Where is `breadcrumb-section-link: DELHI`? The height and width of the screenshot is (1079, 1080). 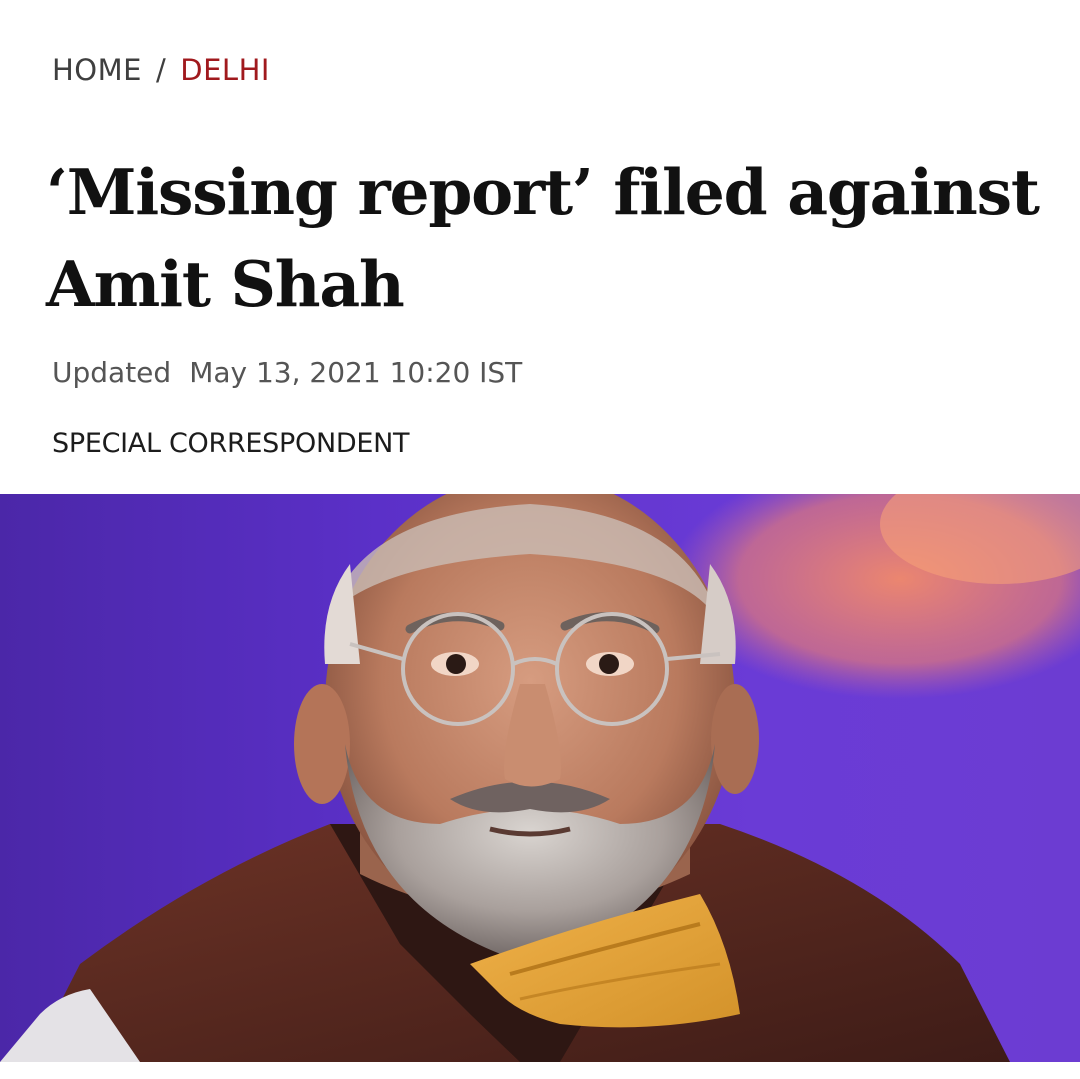 breadcrumb-section-link: DELHI is located at coordinates (225, 70).